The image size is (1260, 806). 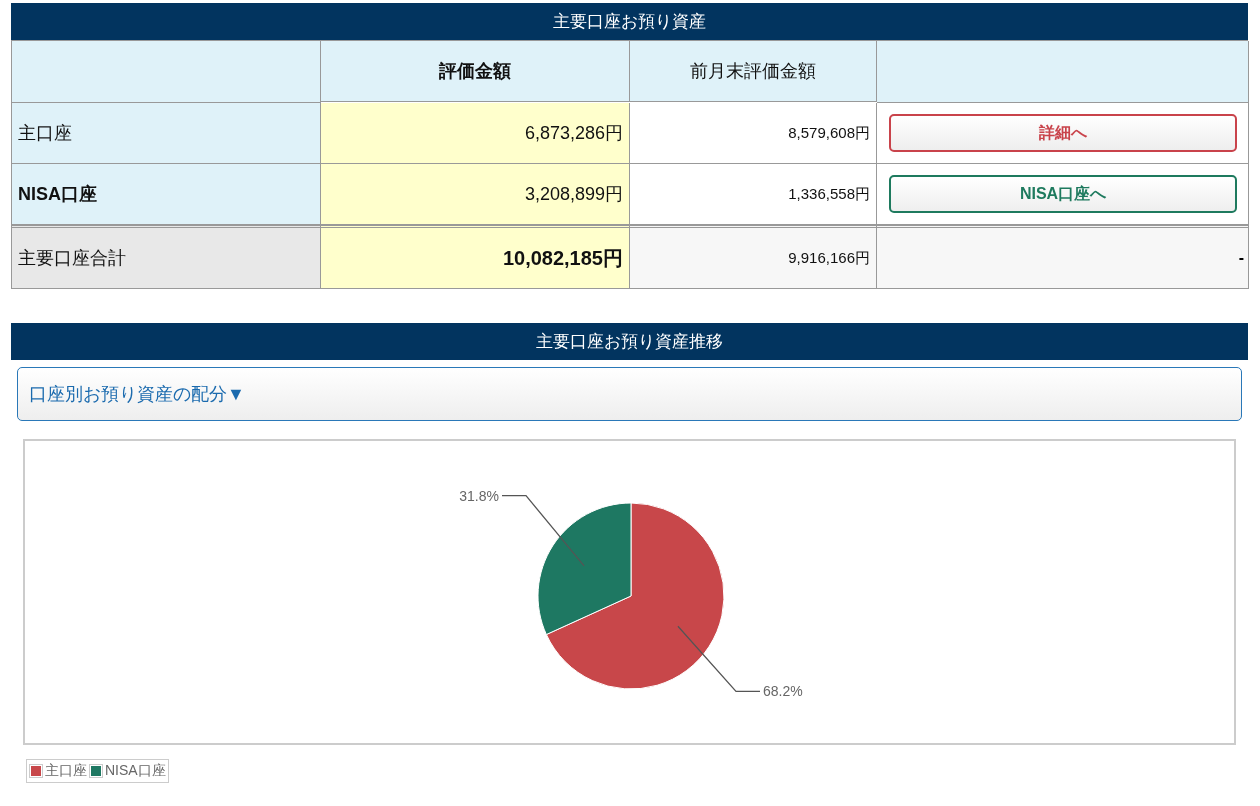 What do you see at coordinates (629, 341) in the screenshot?
I see `section-title: 主要口座お預り資産推移` at bounding box center [629, 341].